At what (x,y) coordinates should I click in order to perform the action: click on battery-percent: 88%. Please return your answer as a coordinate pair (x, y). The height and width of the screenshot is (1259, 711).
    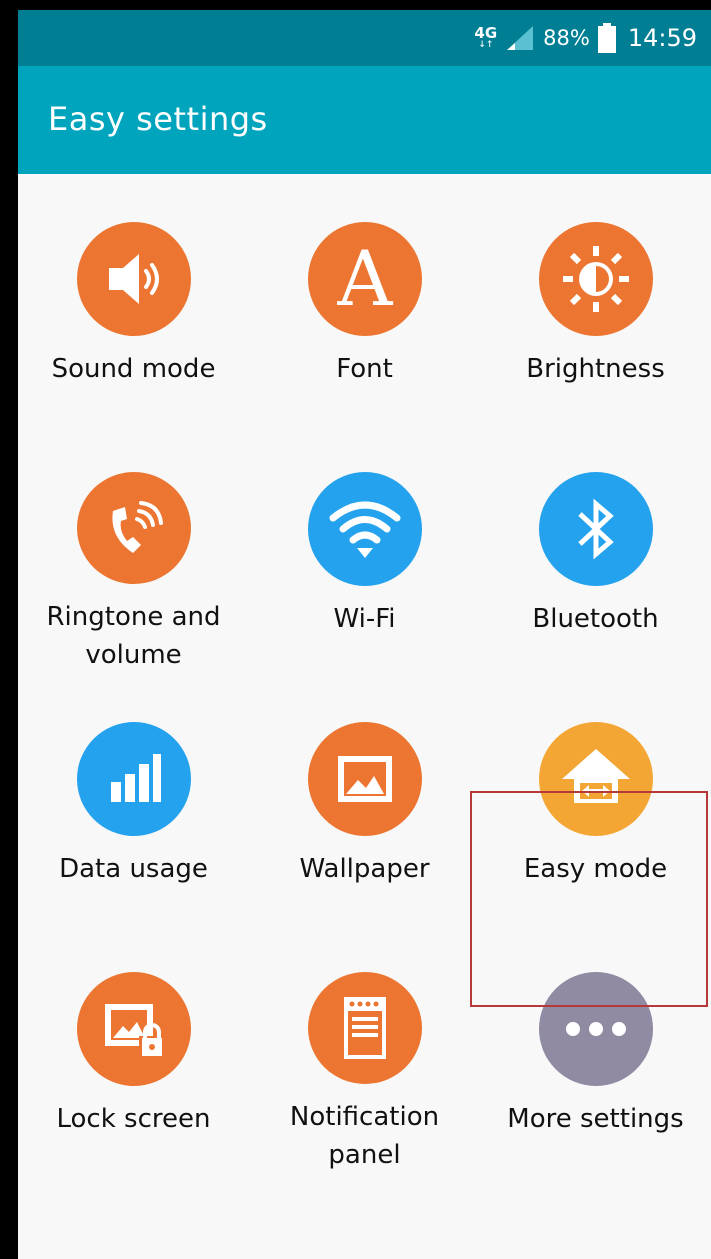
    Looking at the image, I should click on (566, 38).